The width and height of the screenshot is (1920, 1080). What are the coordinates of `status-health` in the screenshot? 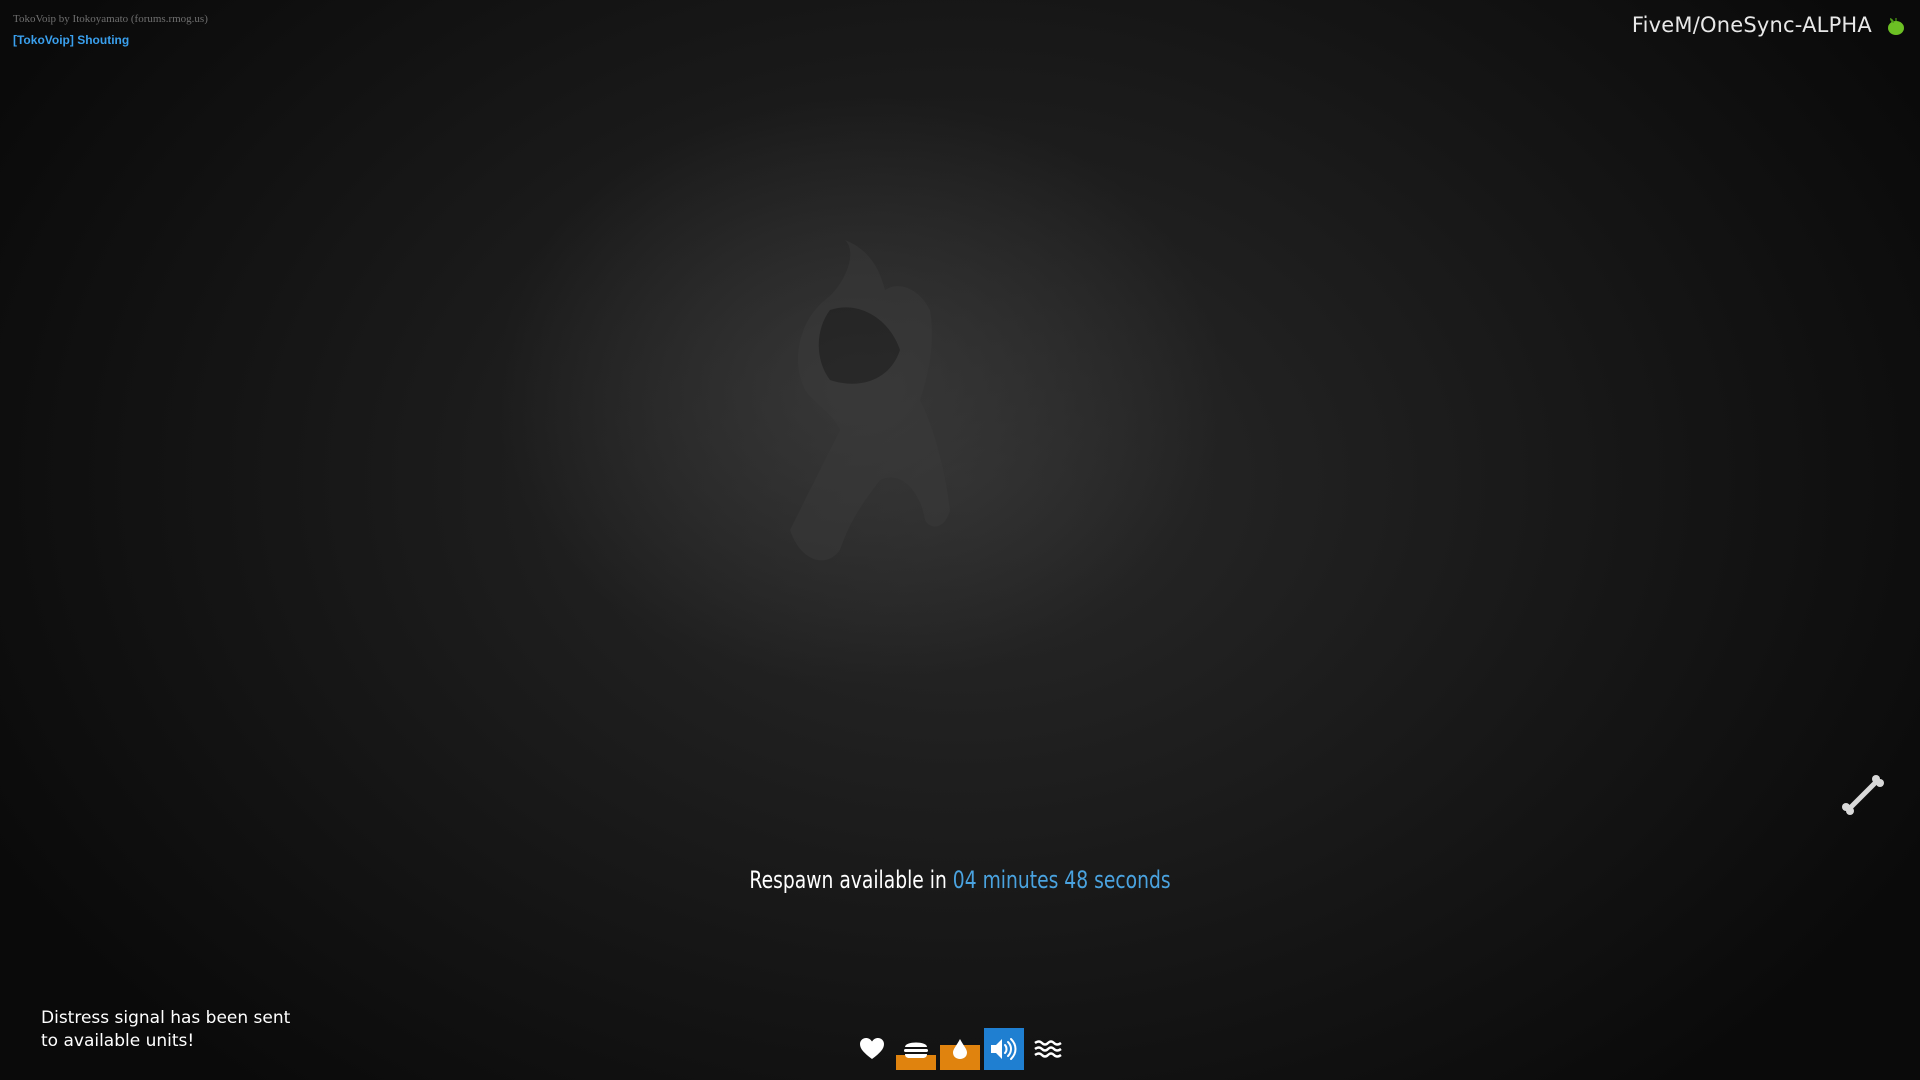 It's located at (872, 1049).